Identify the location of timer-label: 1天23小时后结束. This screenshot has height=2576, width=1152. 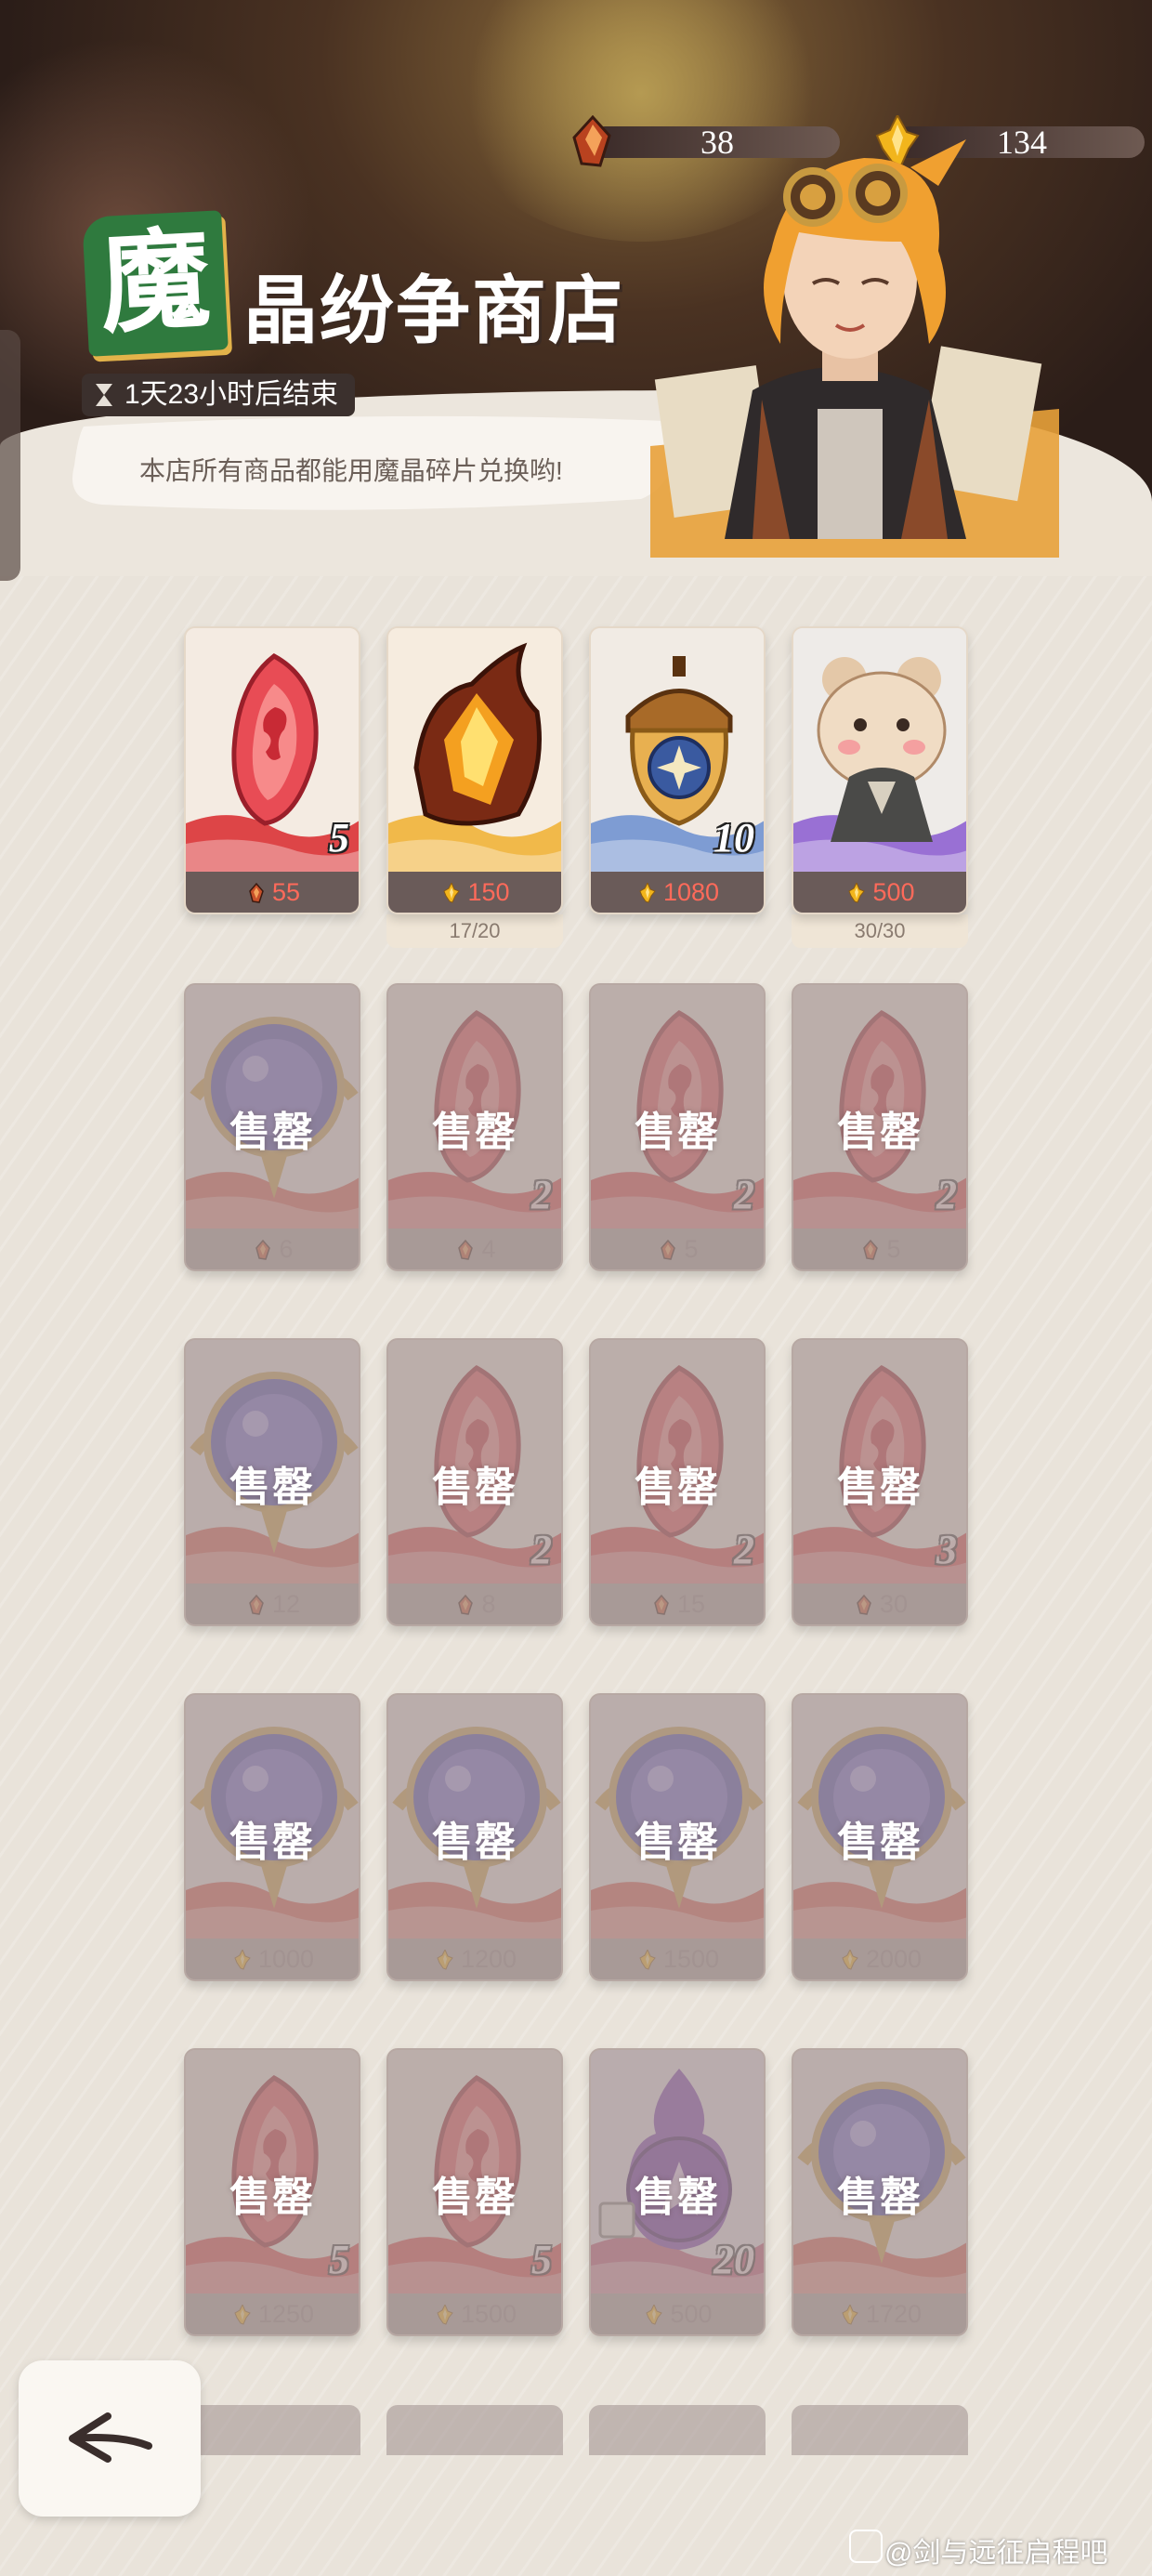
(231, 394).